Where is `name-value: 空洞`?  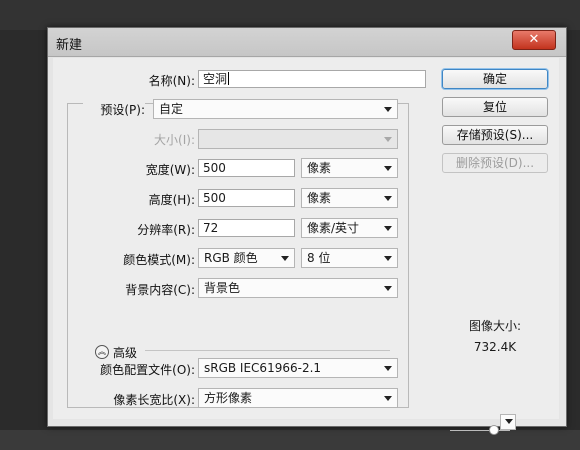
name-value: 空洞 is located at coordinates (215, 79).